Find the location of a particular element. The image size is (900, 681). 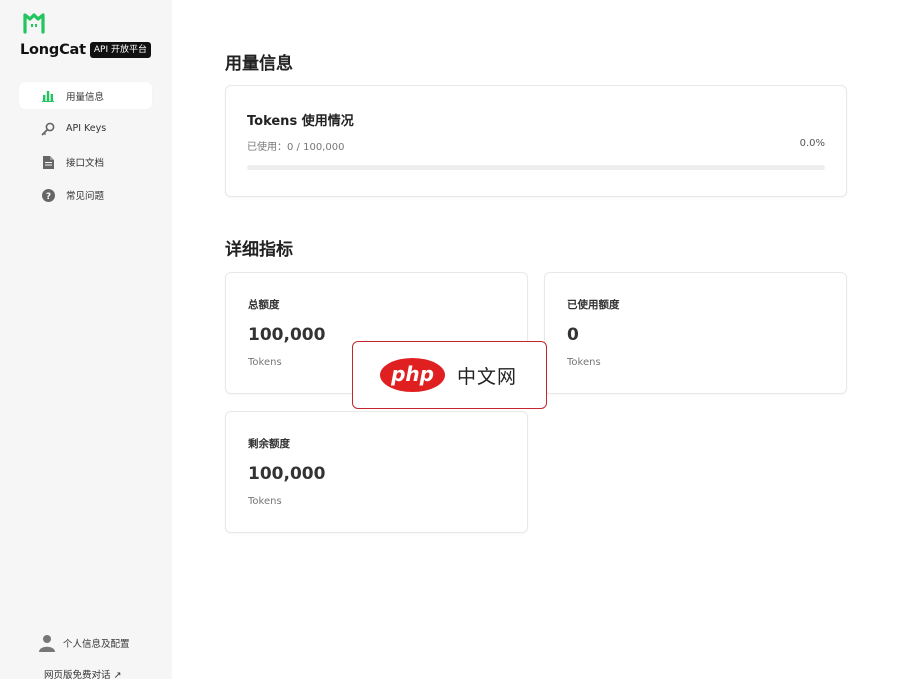

metric-label: 剩余额度 is located at coordinates (269, 444).